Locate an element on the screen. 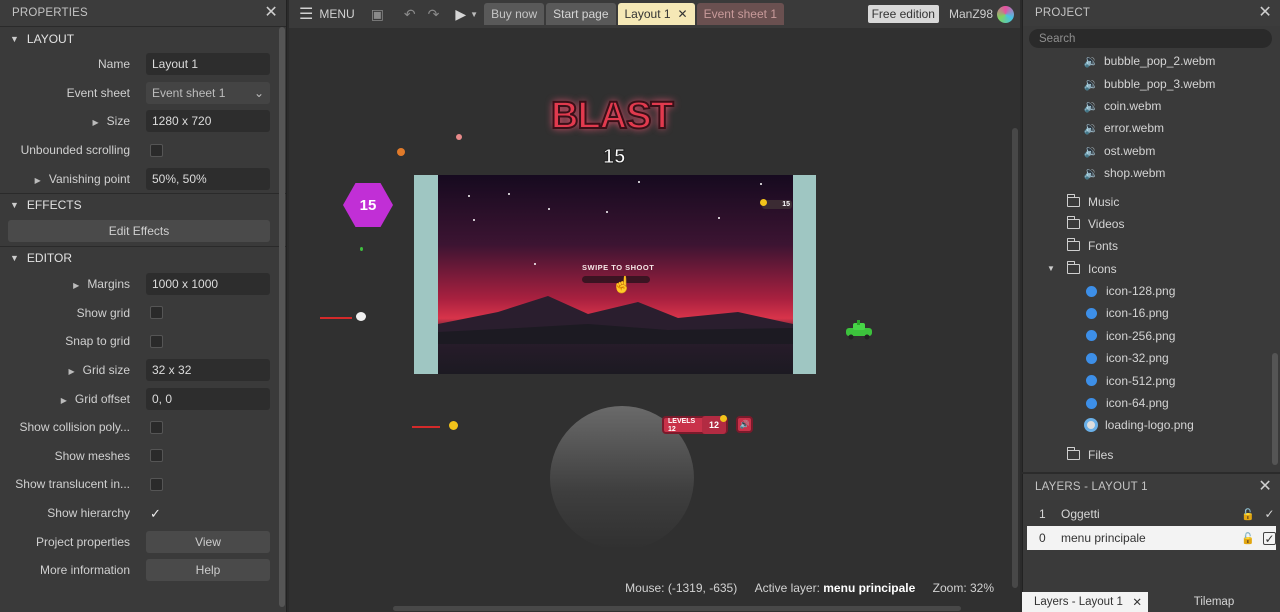  grid-offset-field: 0, 0 is located at coordinates (208, 398).